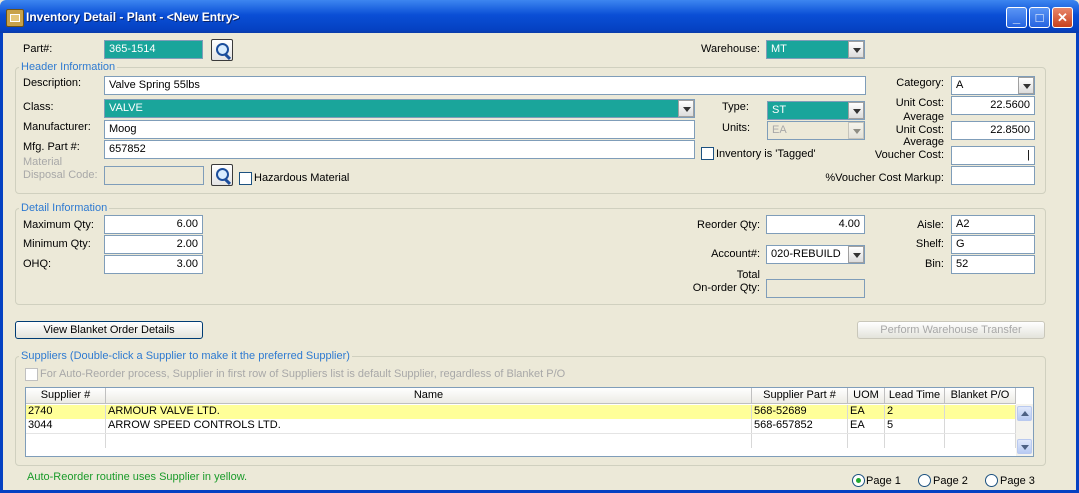 The width and height of the screenshot is (1079, 493). What do you see at coordinates (60, 175) in the screenshot?
I see `disposal-code-label-2: Disposal Code:` at bounding box center [60, 175].